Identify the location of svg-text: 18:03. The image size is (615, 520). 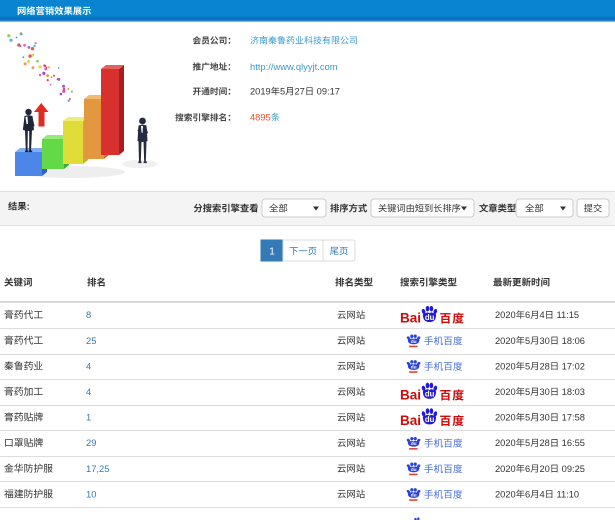
(572, 392).